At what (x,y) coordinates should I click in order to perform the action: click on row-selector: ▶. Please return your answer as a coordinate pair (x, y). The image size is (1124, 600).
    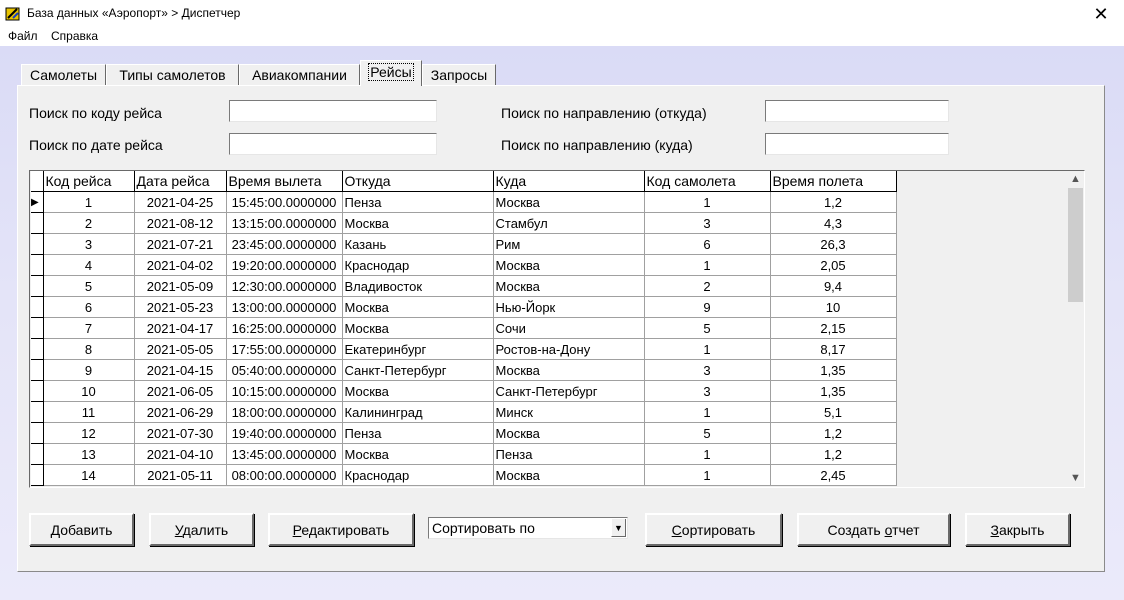
    Looking at the image, I should click on (37, 202).